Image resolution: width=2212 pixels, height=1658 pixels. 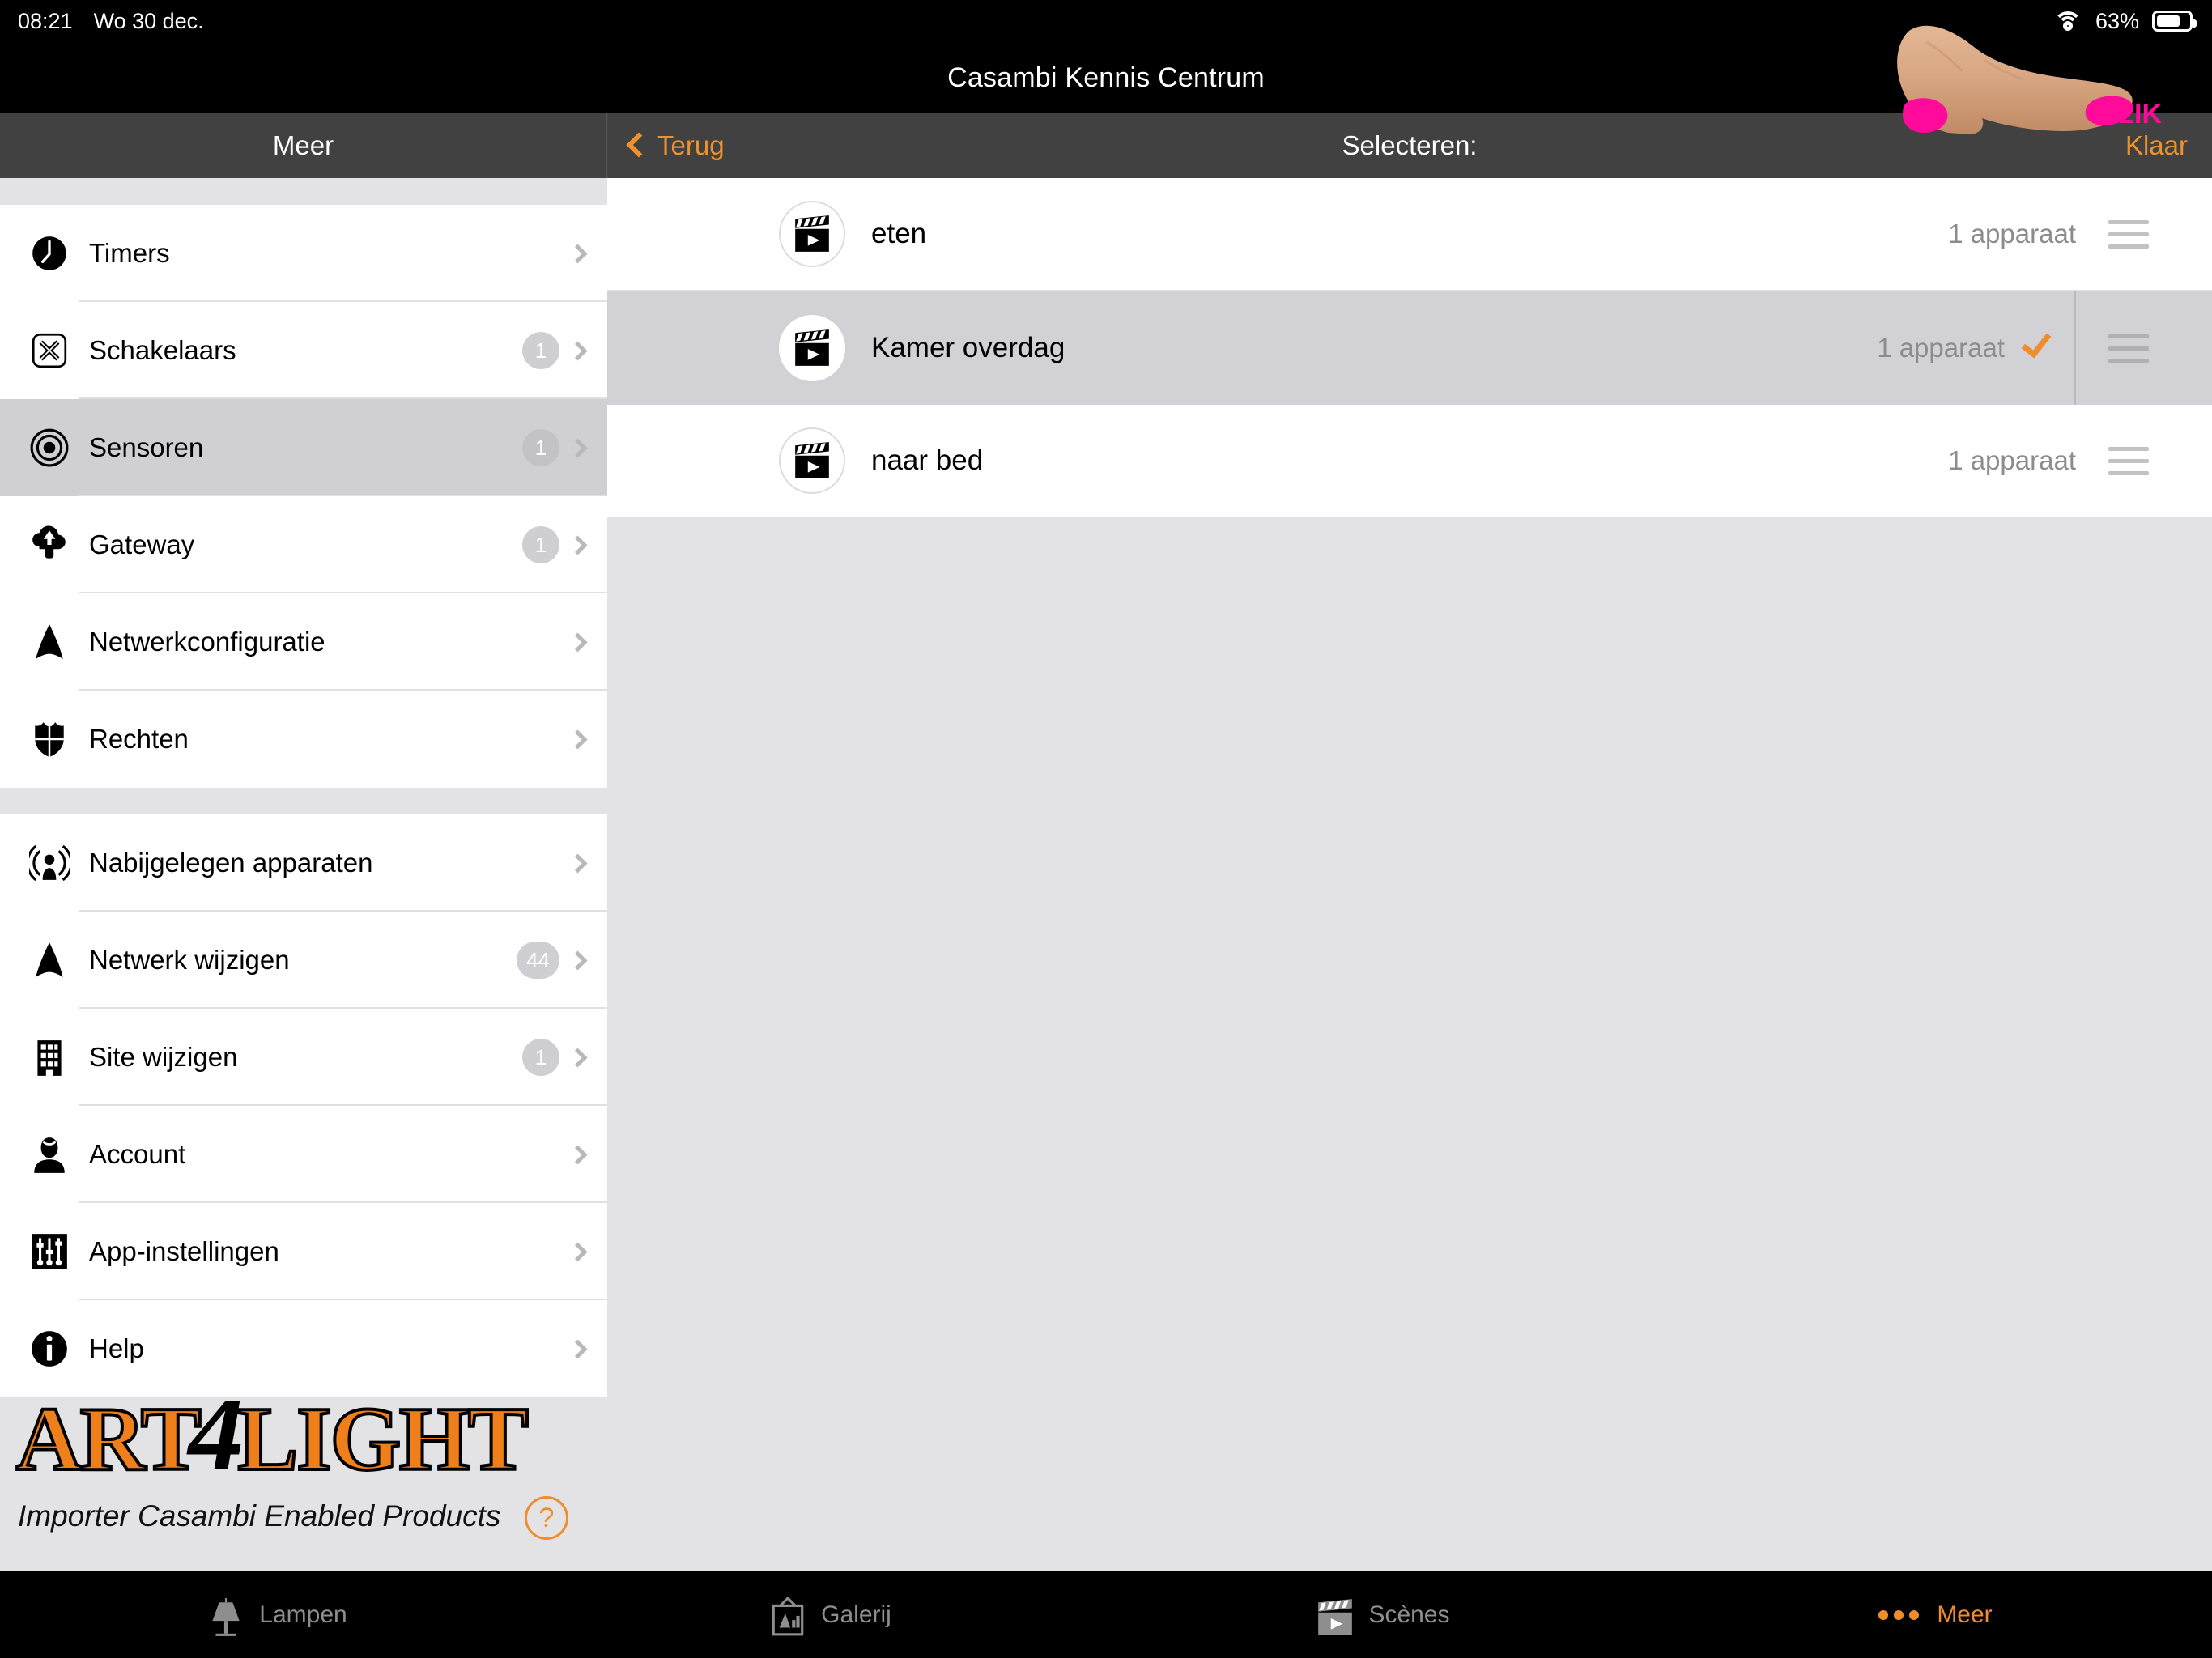 I want to click on sidebar-item-gateway: Gateway 1, so click(x=303, y=544).